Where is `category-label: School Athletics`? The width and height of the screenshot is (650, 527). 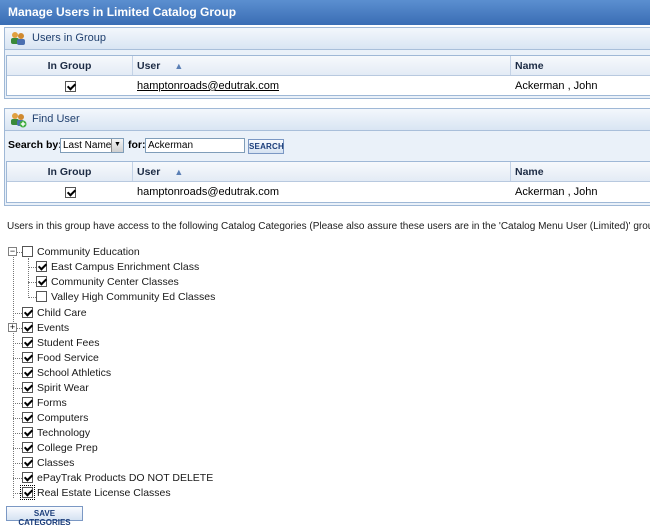 category-label: School Athletics is located at coordinates (74, 373).